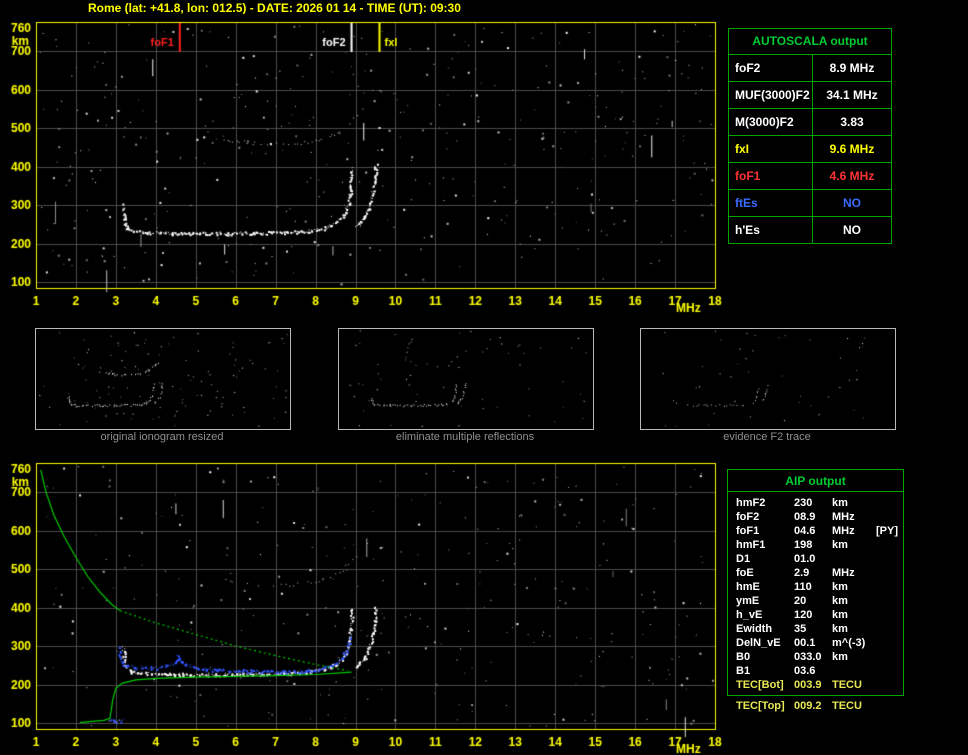 This screenshot has height=755, width=968. I want to click on parameter-value: 198, so click(803, 545).